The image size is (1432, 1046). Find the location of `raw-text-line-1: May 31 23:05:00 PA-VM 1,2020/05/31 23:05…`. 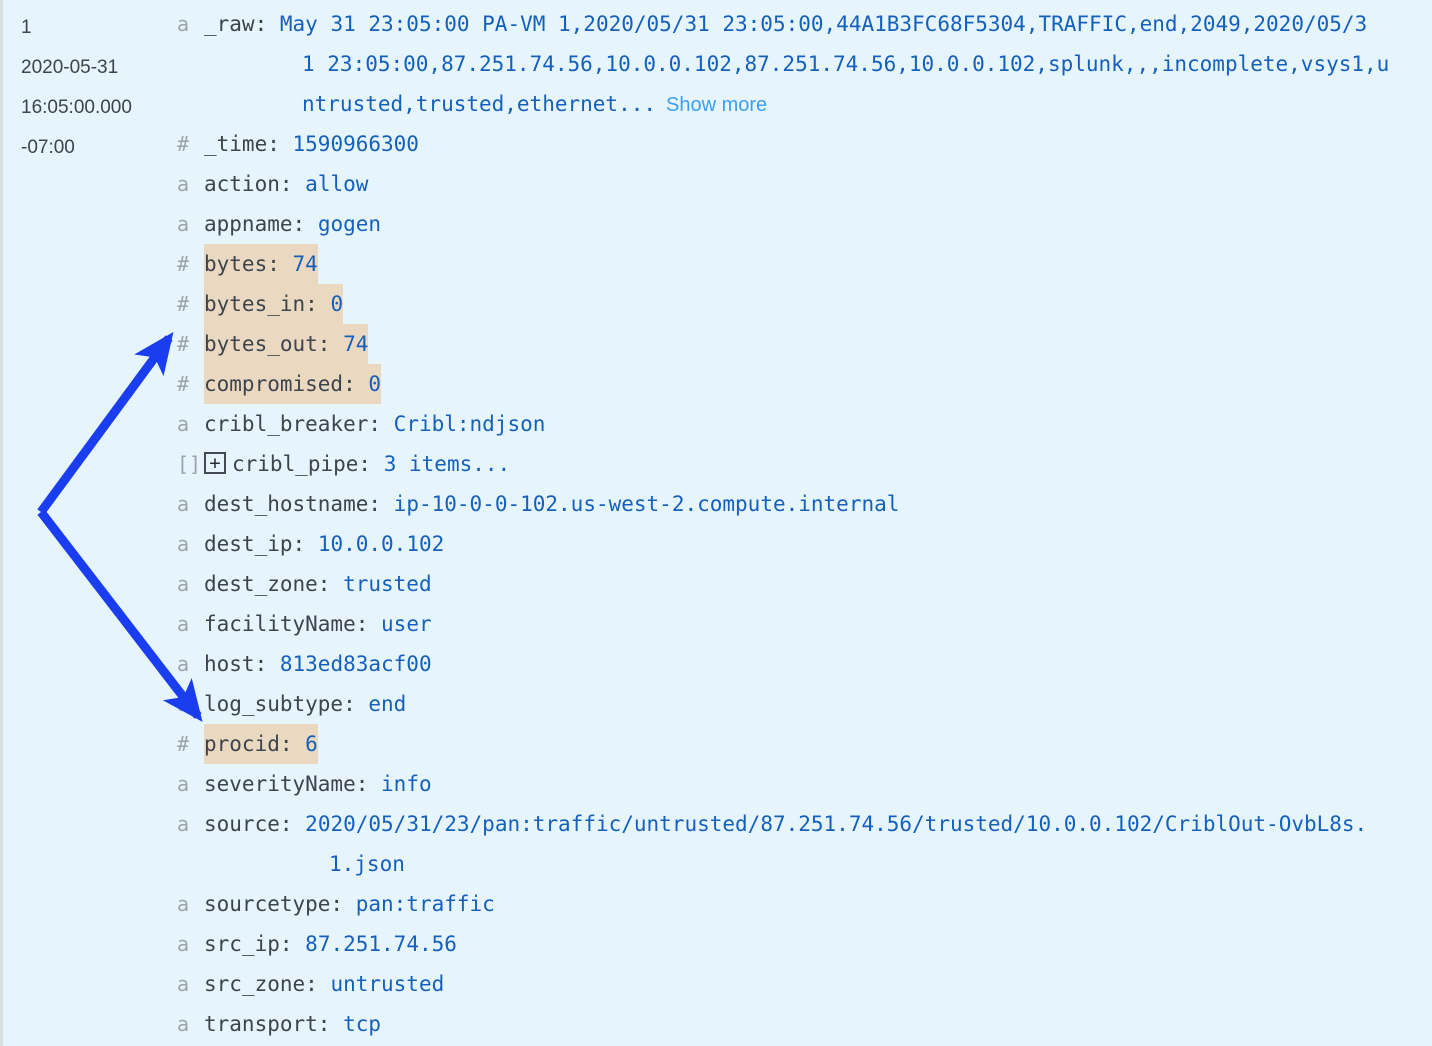

raw-text-line-1: May 31 23:05:00 PA-VM 1,2020/05/31 23:05… is located at coordinates (823, 24).